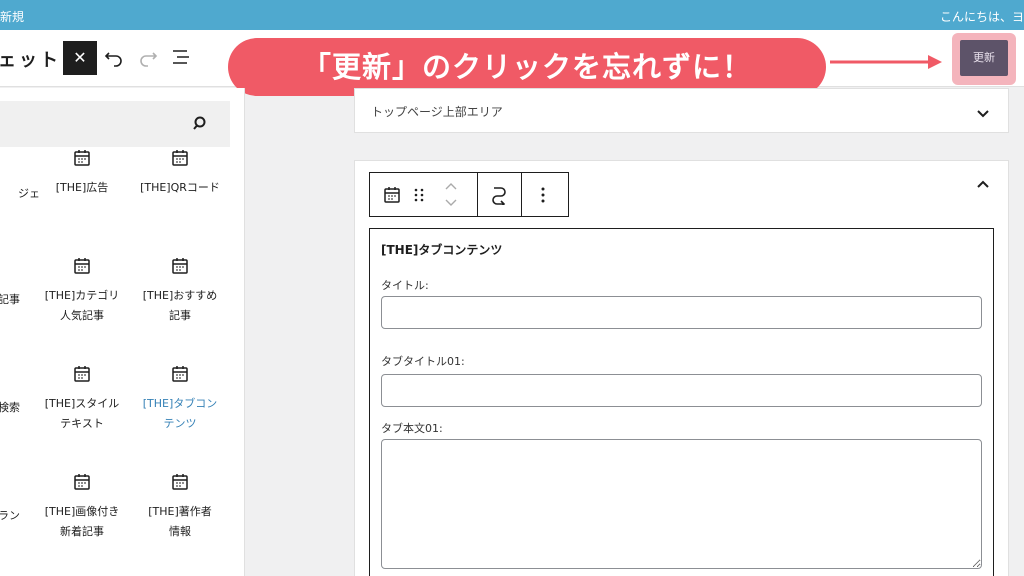  I want to click on admin-bar: 新規 こんにちは、ヨ, so click(512, 15).